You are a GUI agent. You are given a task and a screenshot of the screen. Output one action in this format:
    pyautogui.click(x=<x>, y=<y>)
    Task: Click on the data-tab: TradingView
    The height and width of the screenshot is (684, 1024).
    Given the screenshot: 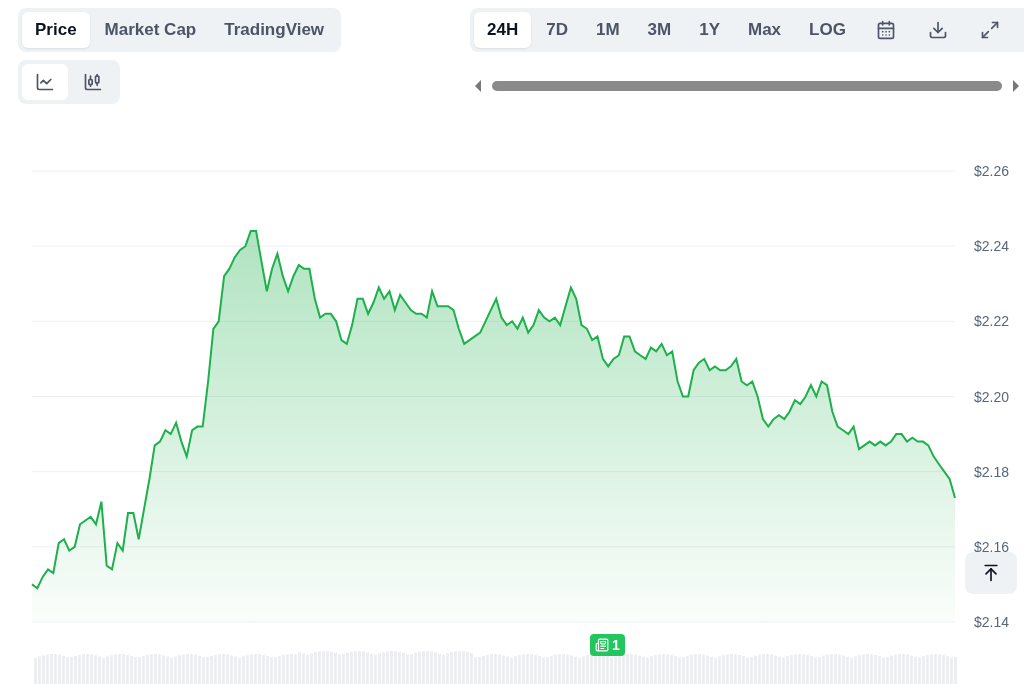 What is the action you would take?
    pyautogui.click(x=274, y=30)
    